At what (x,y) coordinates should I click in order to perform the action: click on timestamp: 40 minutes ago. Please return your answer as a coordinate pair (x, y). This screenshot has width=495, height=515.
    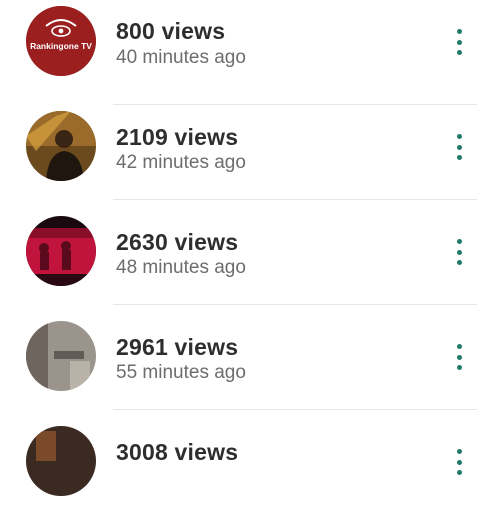
    Looking at the image, I should click on (181, 57).